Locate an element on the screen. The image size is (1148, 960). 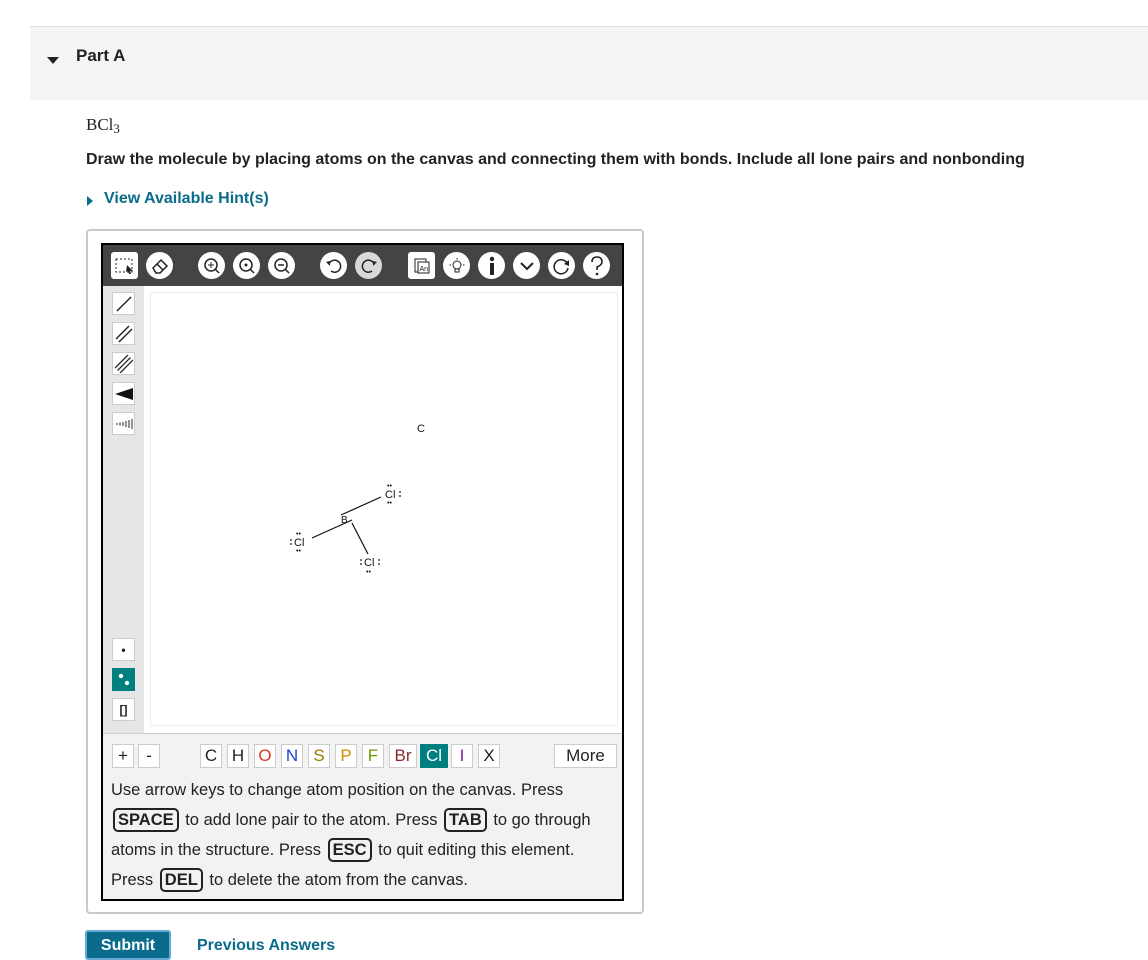
eraser-icon is located at coordinates (159, 265).